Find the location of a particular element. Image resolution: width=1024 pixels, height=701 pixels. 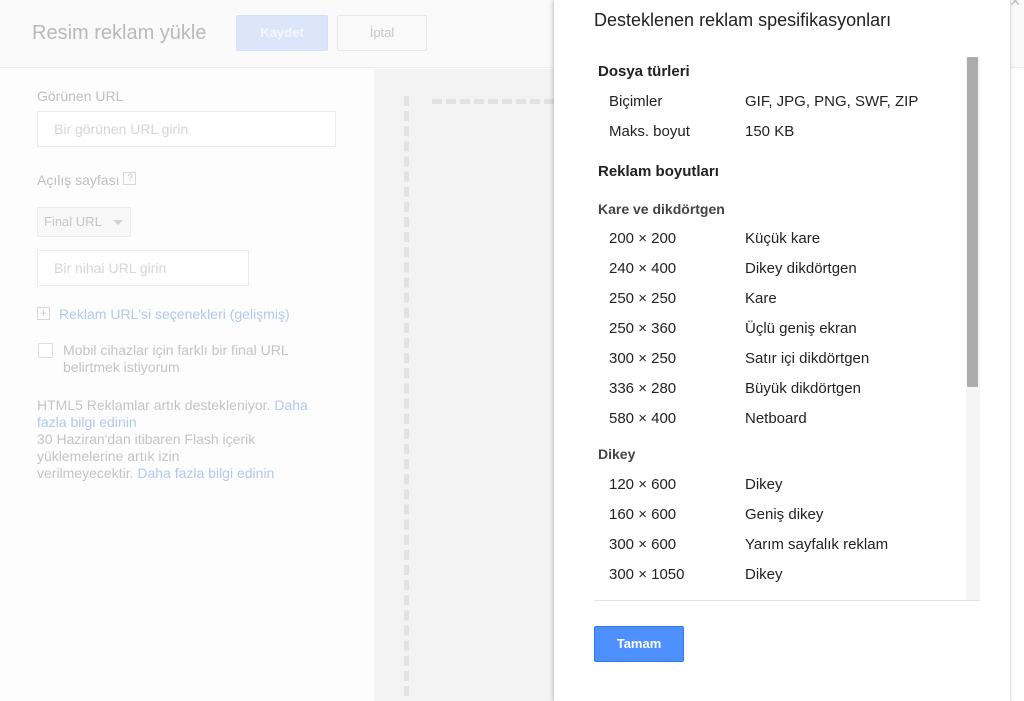

vertical-heading: Dikey is located at coordinates (617, 454).